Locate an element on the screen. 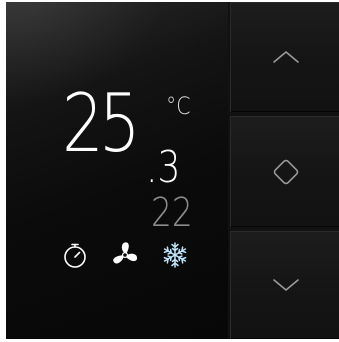  temperature-down-button is located at coordinates (284, 285).